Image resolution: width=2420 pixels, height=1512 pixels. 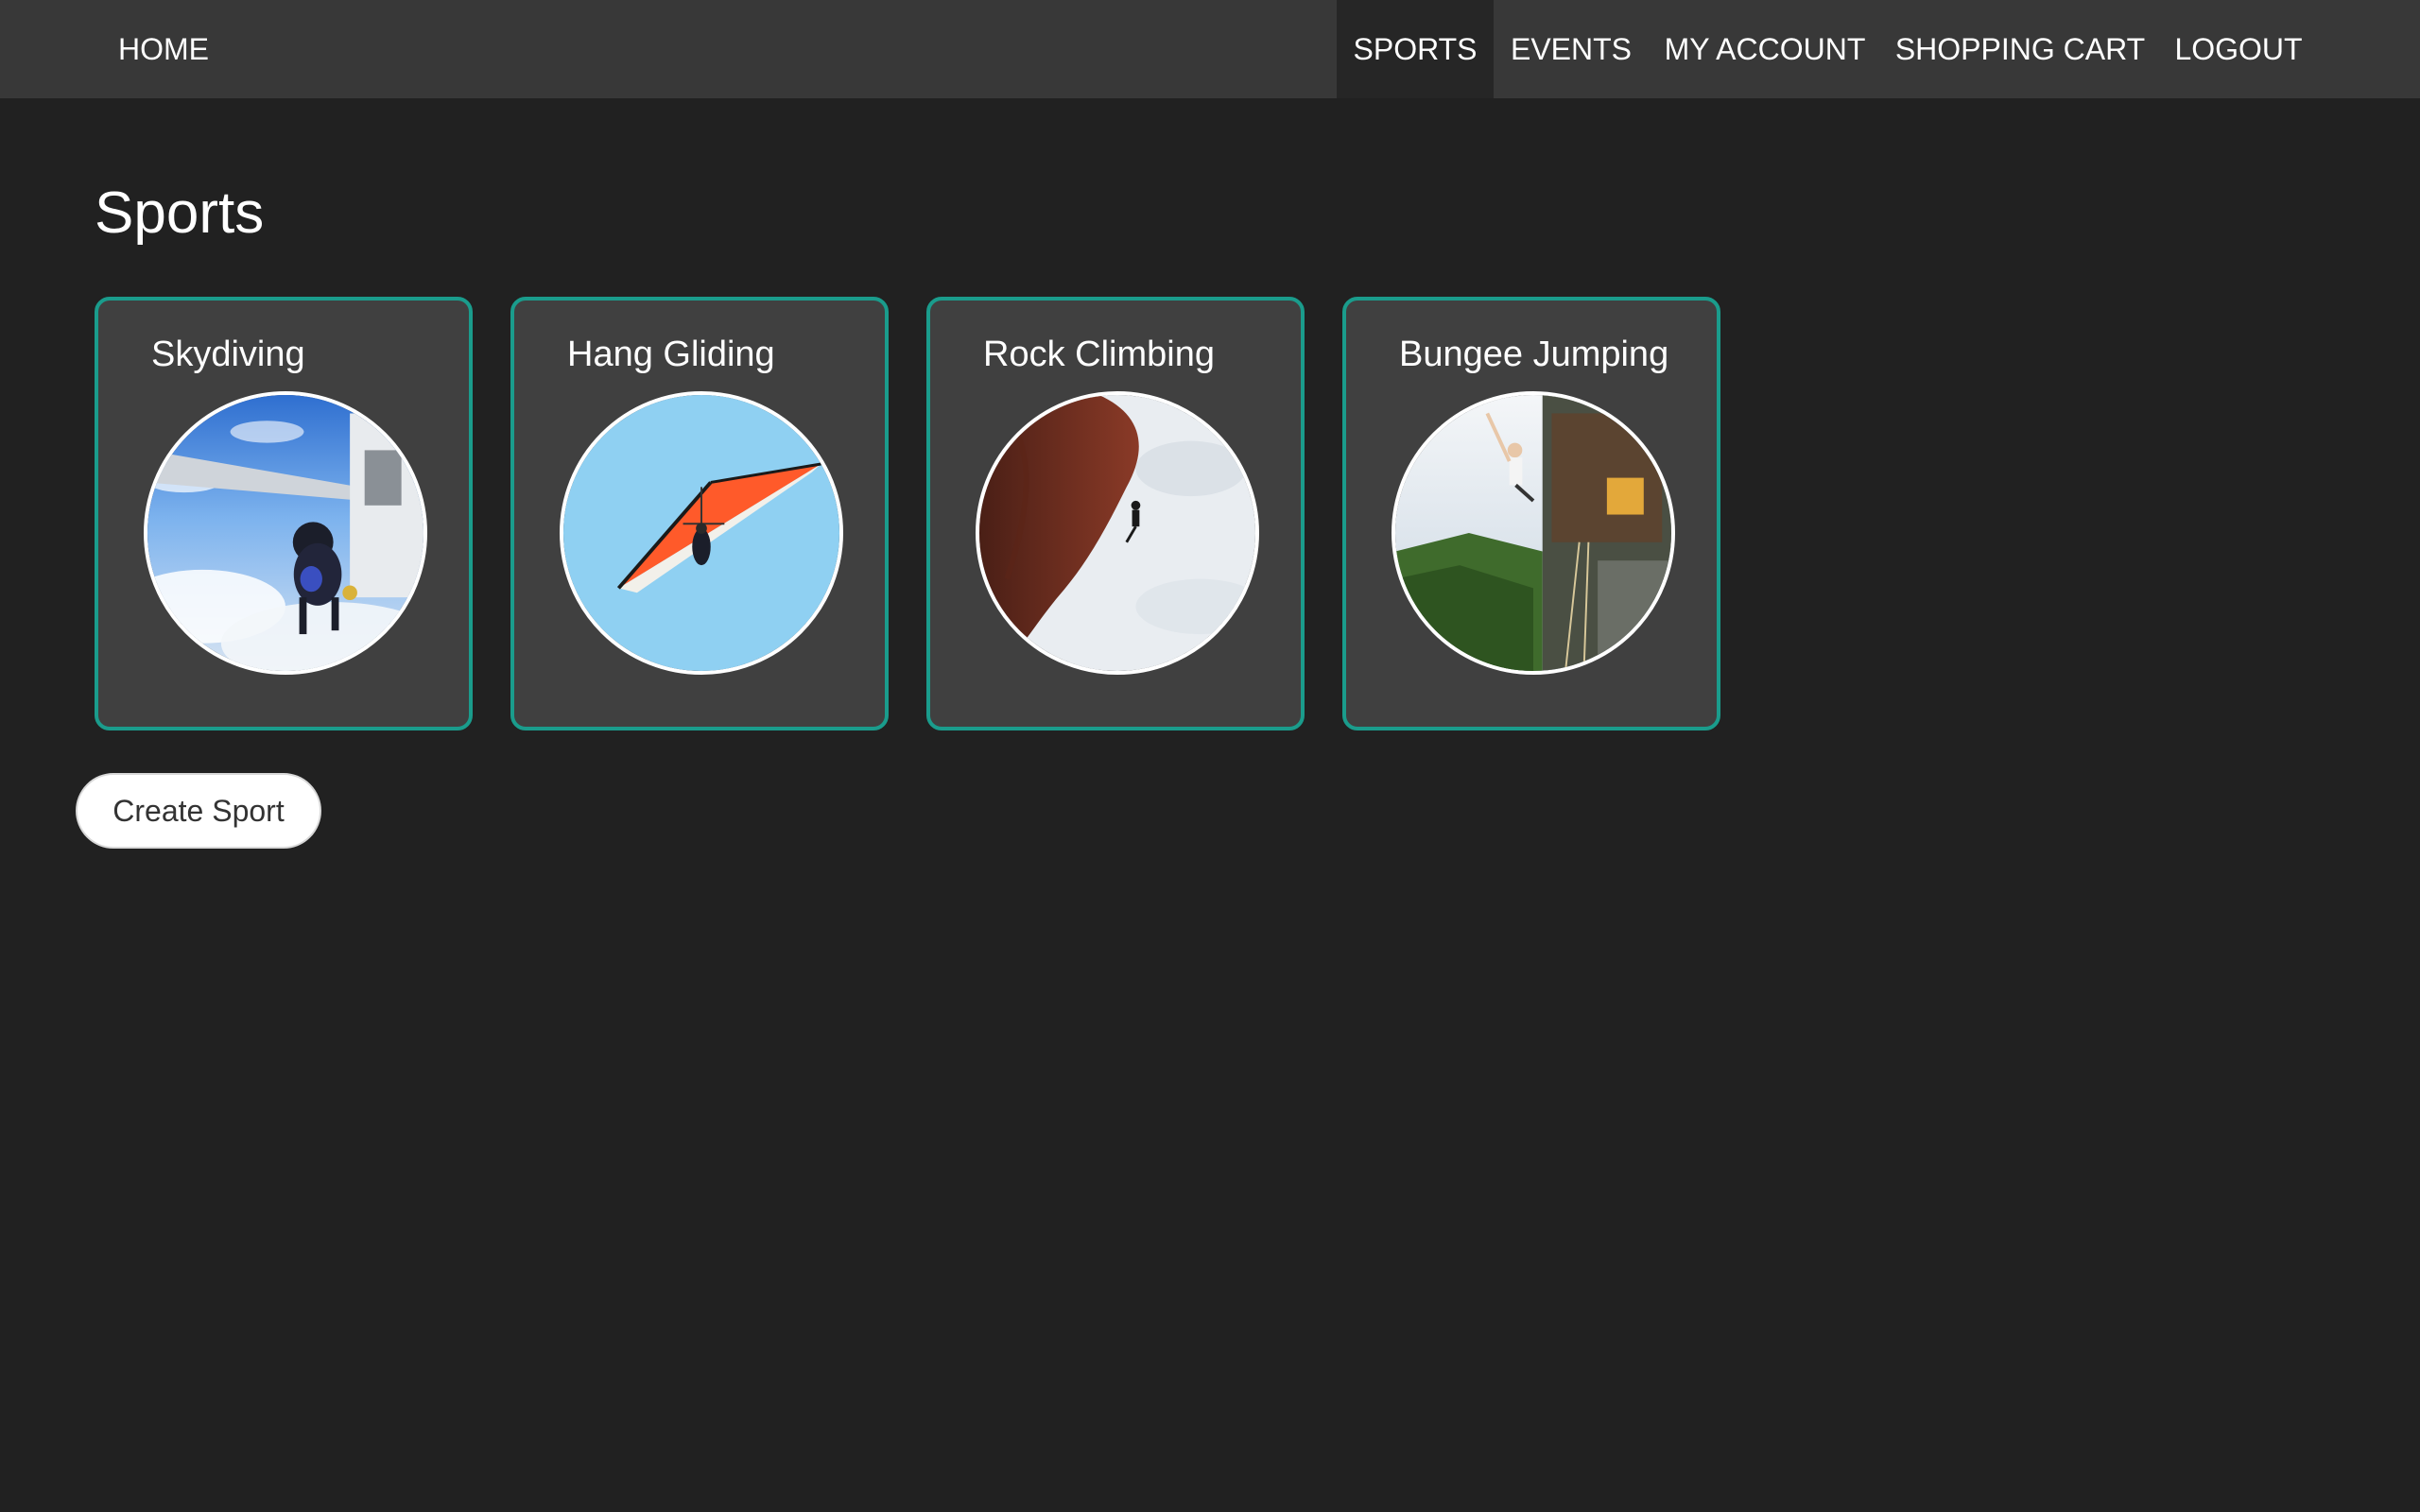 I want to click on bungee-jumping-photo, so click(x=1533, y=533).